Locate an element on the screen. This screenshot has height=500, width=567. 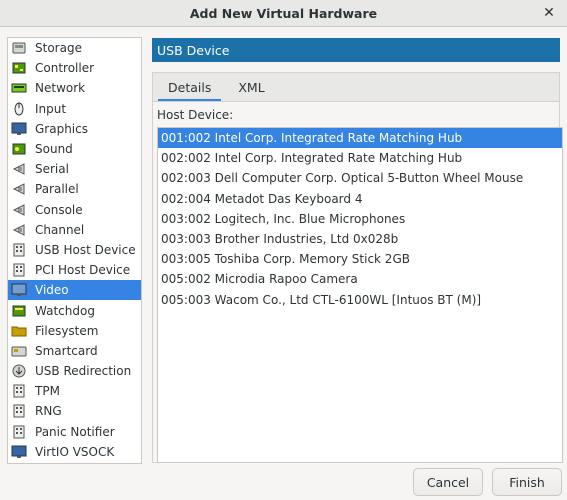
sidebar-item-label: Panic Notifier is located at coordinates (75, 431).